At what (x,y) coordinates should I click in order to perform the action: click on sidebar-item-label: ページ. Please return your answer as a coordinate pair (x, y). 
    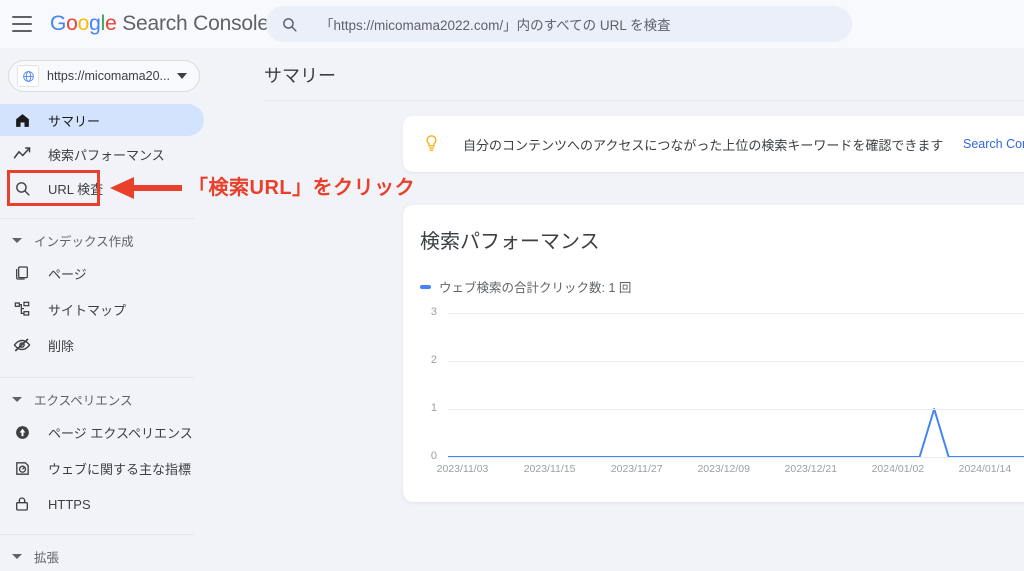
    Looking at the image, I should click on (67, 274).